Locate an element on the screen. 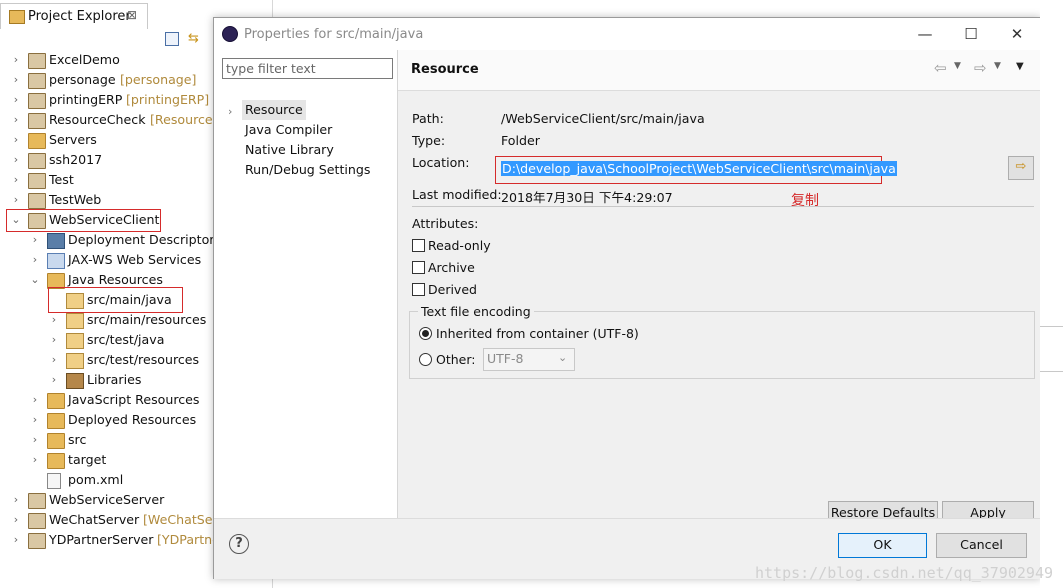  maximize-button: ☐ is located at coordinates (971, 34).